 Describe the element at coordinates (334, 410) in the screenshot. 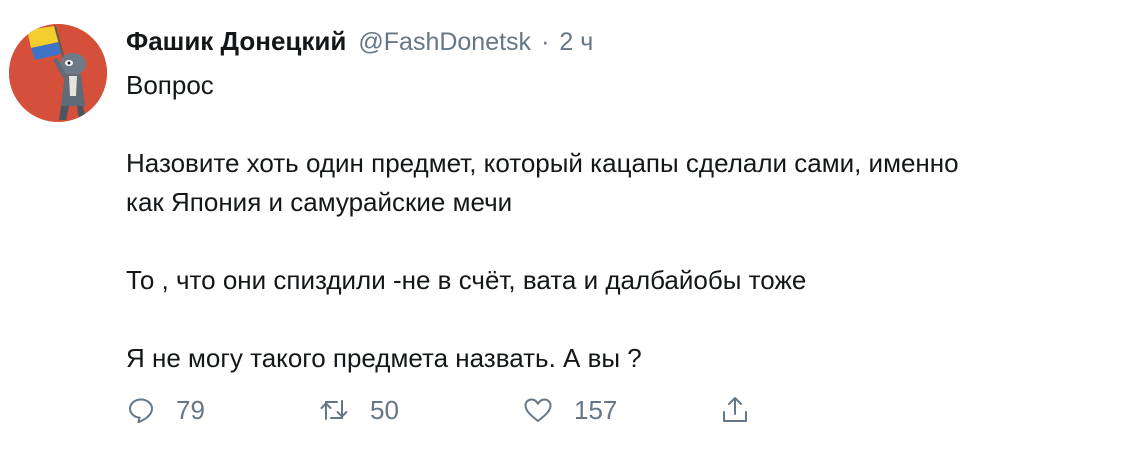

I see `retweet-icon` at that location.